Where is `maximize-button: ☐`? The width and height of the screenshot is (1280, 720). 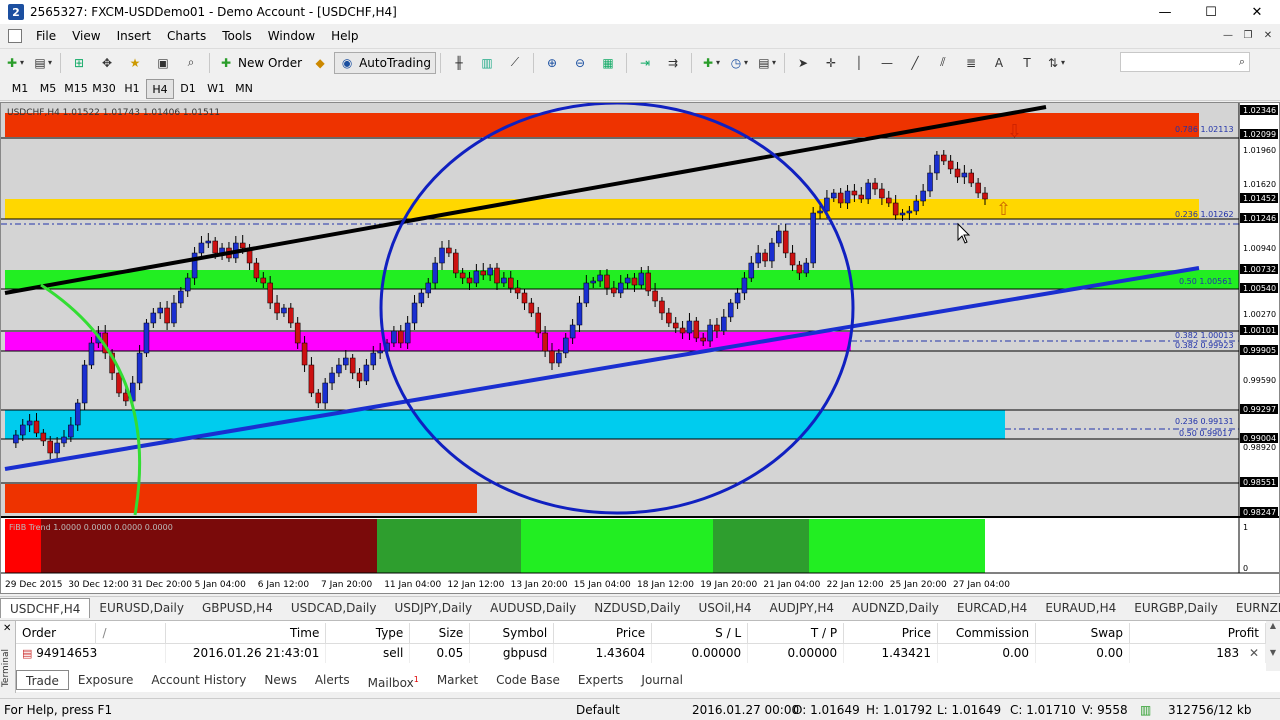 maximize-button: ☐ is located at coordinates (1211, 12).